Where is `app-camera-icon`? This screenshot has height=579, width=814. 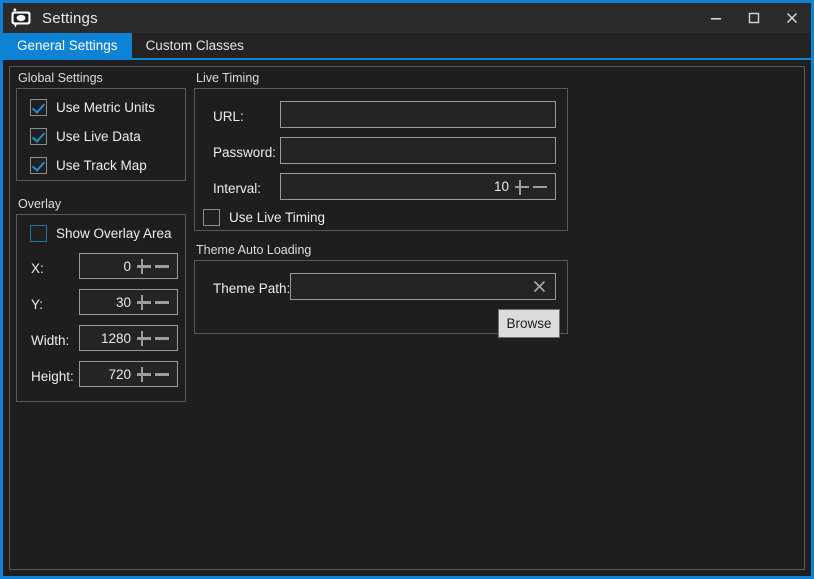
app-camera-icon is located at coordinates (21, 18).